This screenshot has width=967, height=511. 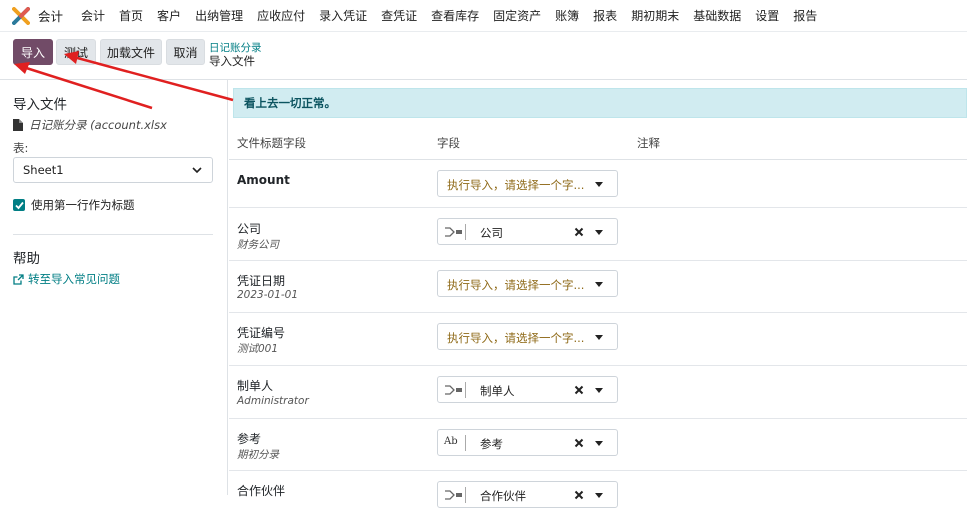 What do you see at coordinates (219, 15) in the screenshot?
I see `menu-item: 出纳管理` at bounding box center [219, 15].